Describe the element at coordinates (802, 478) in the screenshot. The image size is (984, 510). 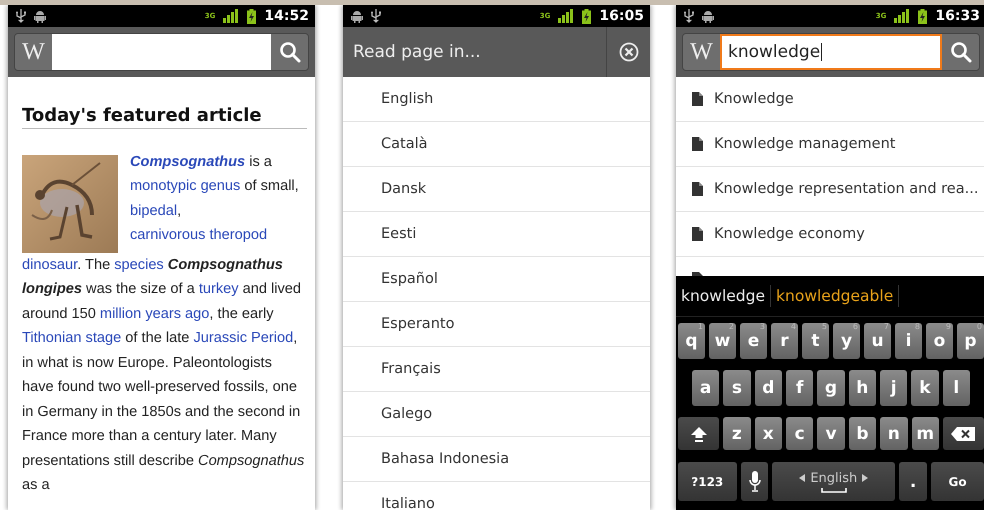
I see `left-arrow-icon` at that location.